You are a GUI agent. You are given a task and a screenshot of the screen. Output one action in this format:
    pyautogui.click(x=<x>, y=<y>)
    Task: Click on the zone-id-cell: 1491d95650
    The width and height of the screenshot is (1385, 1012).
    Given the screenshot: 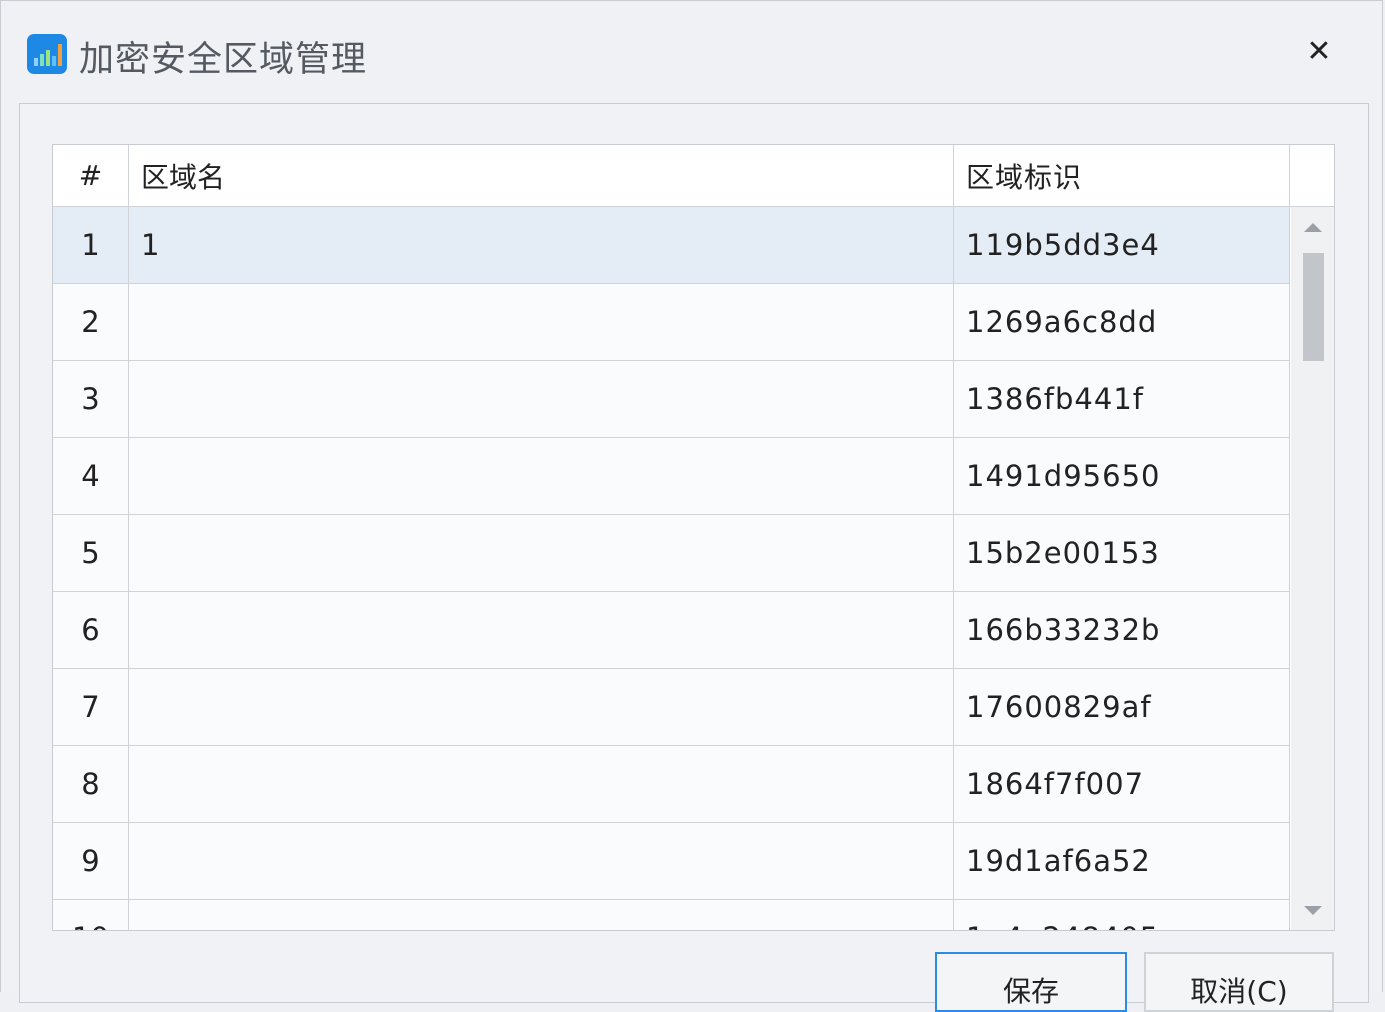 What is the action you would take?
    pyautogui.click(x=1122, y=476)
    